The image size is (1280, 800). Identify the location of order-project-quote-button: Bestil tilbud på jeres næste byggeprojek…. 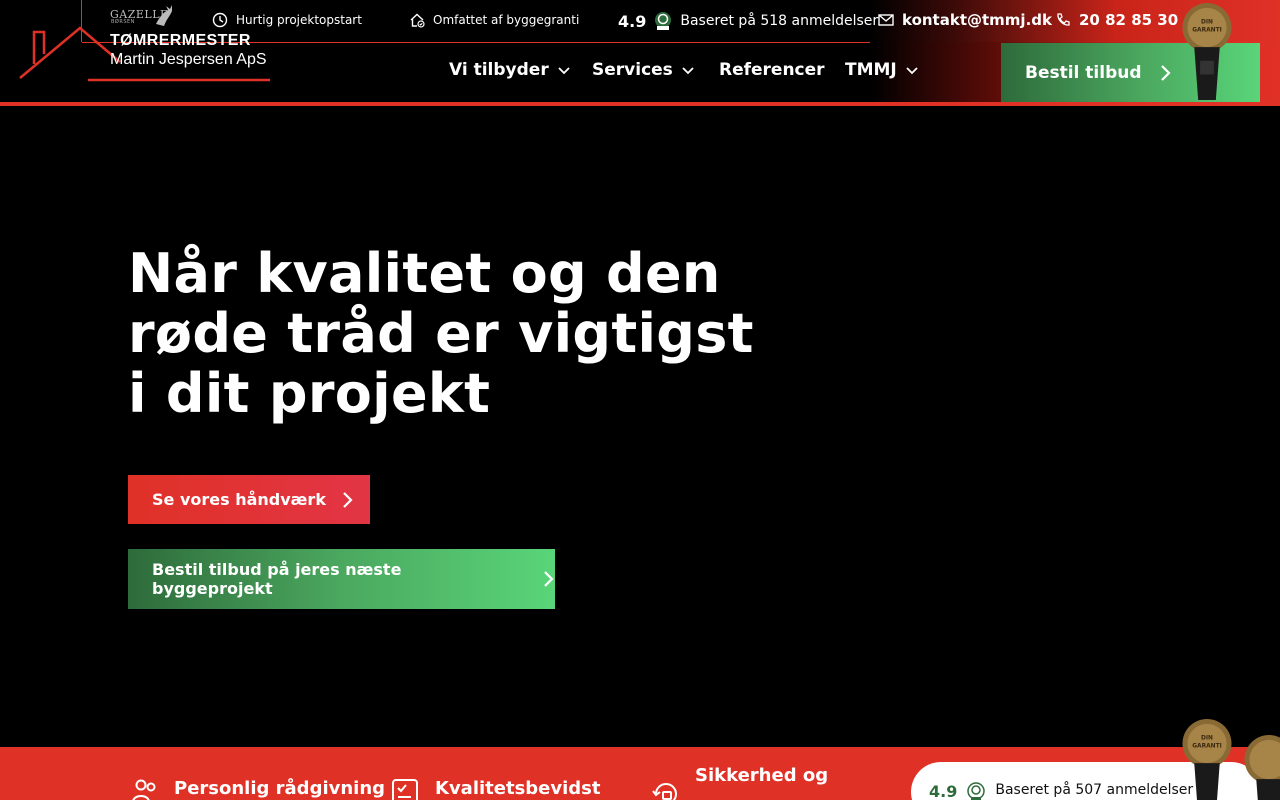
(341, 579).